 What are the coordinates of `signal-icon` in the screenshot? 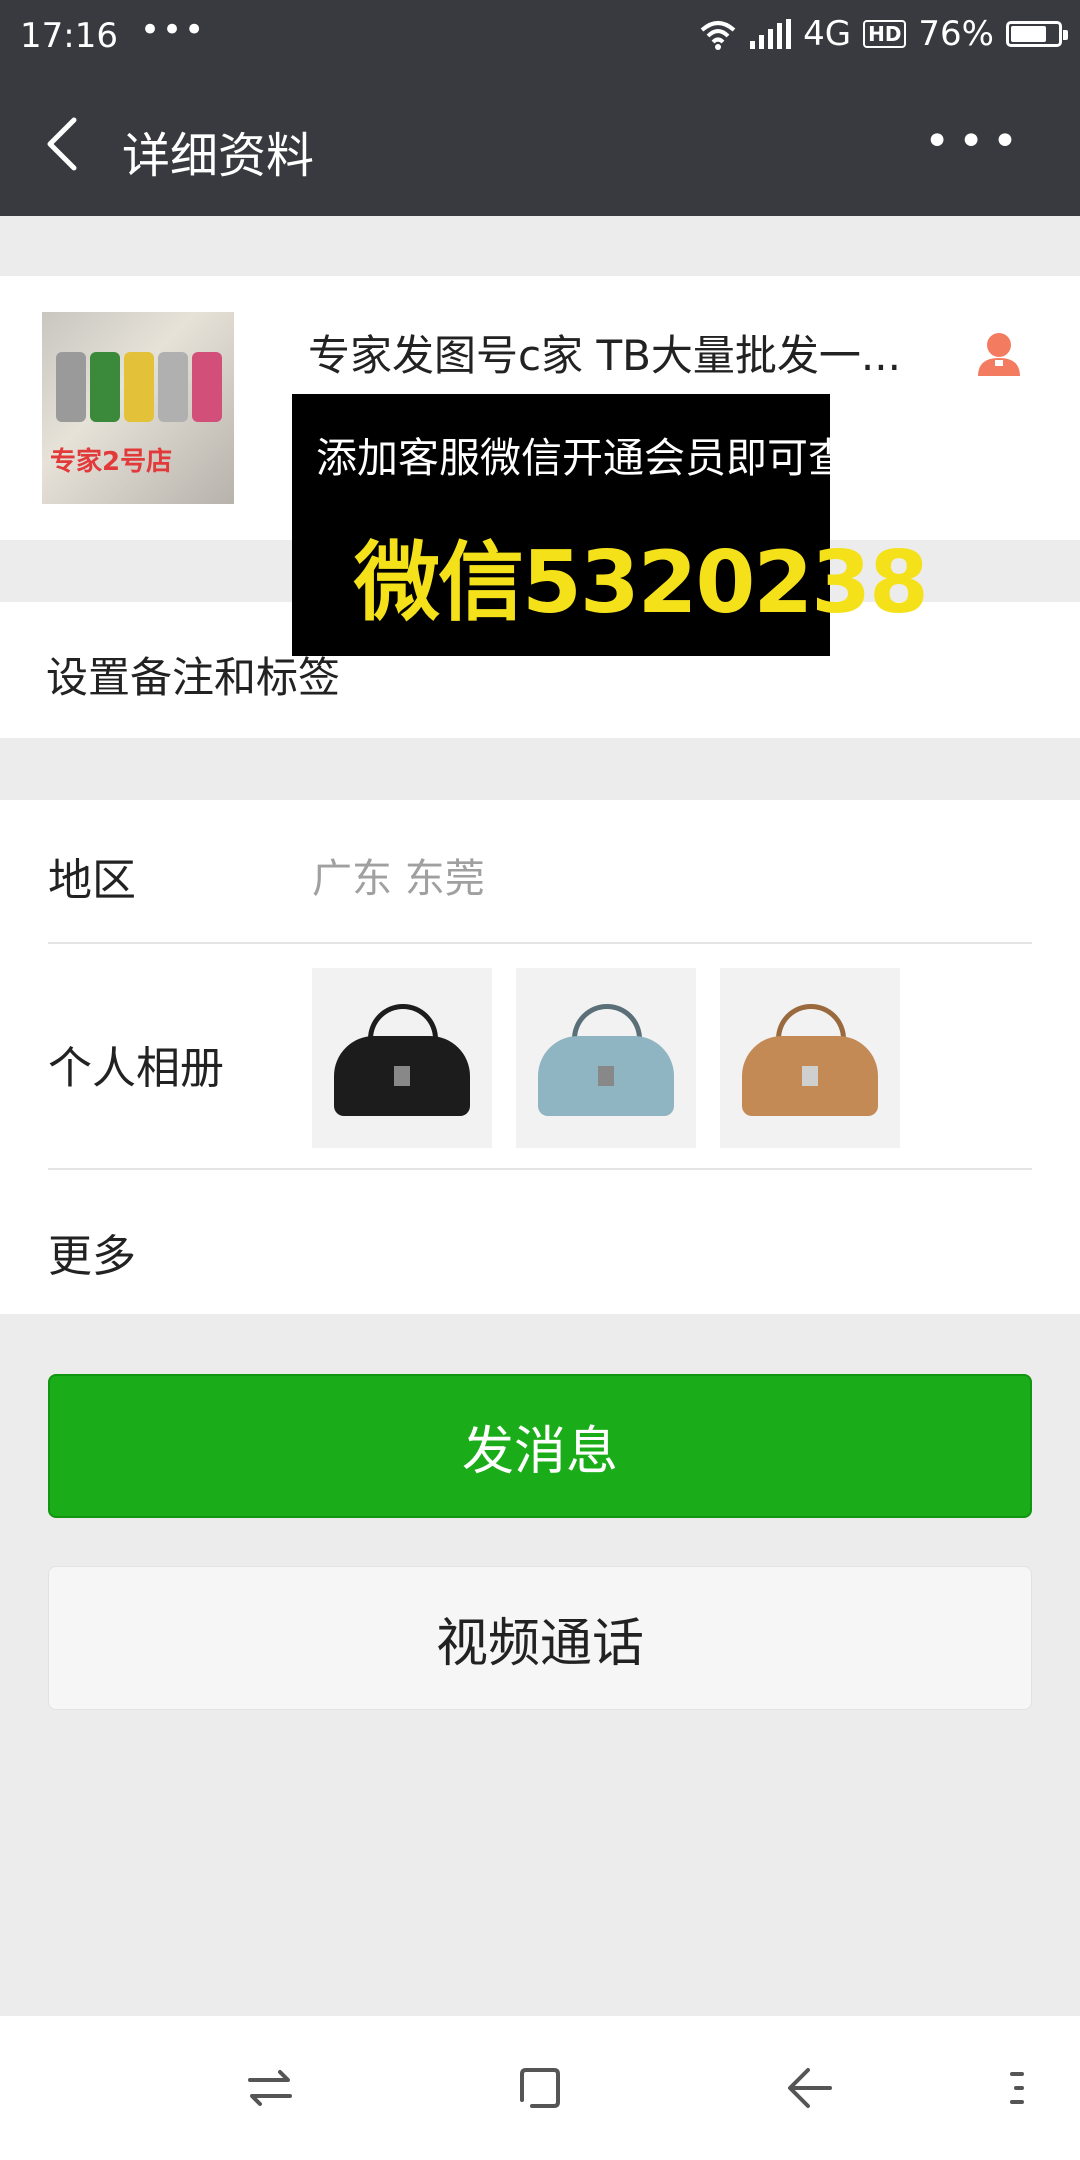 It's located at (771, 34).